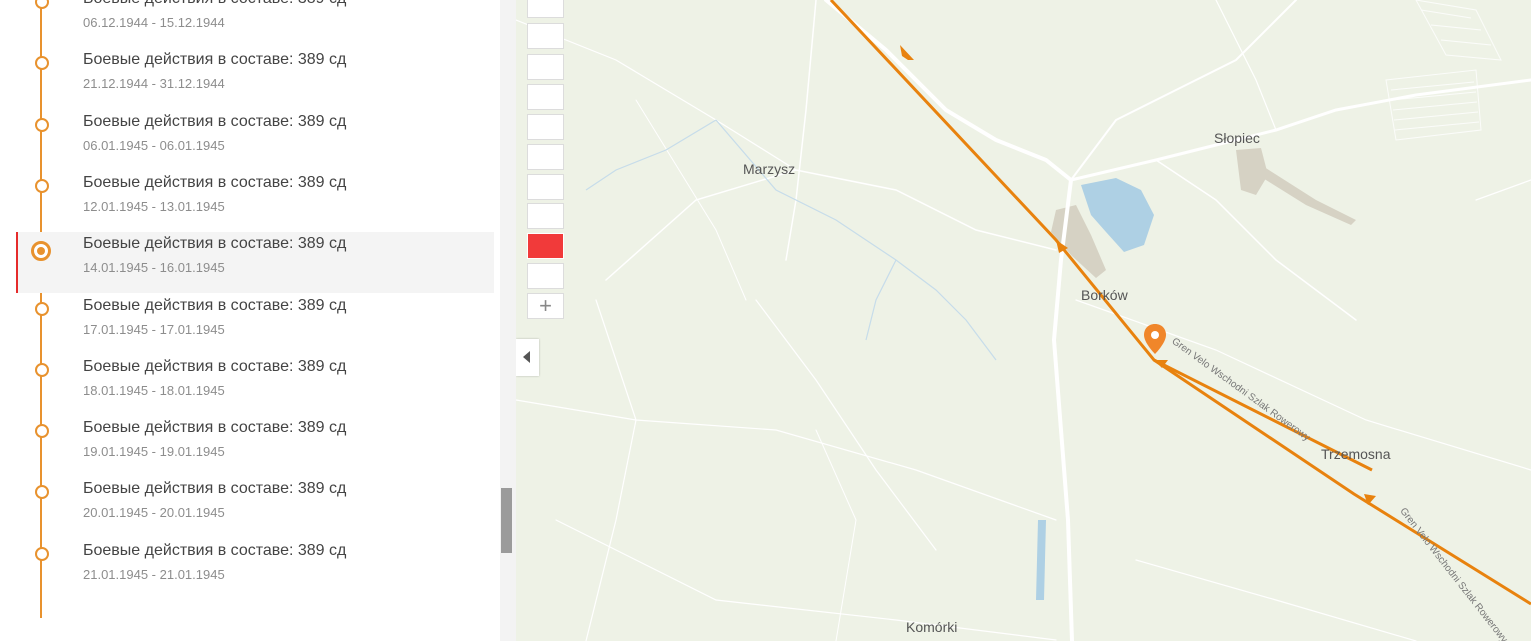 The width and height of the screenshot is (1531, 641). I want to click on timeline-item-dates: 19.01.1945 - 19.01.1945, so click(154, 452).